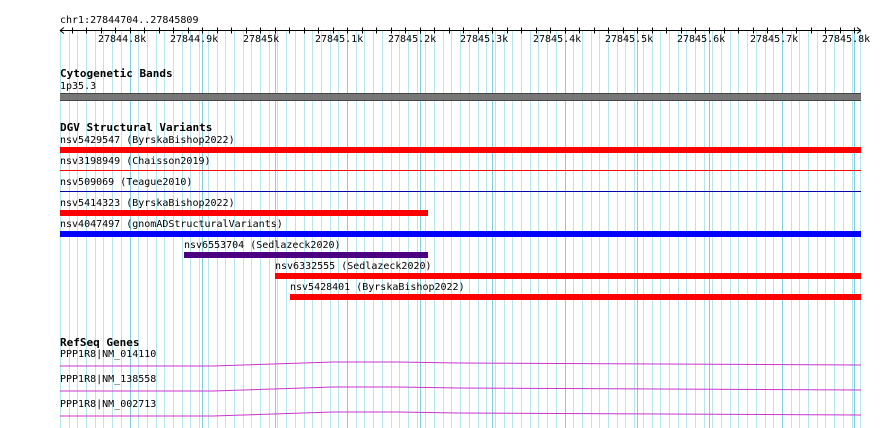 This screenshot has width=890, height=428. What do you see at coordinates (147, 141) in the screenshot?
I see `dgv-feature-label: nsv5429547 (ByrskaBishop2022)` at bounding box center [147, 141].